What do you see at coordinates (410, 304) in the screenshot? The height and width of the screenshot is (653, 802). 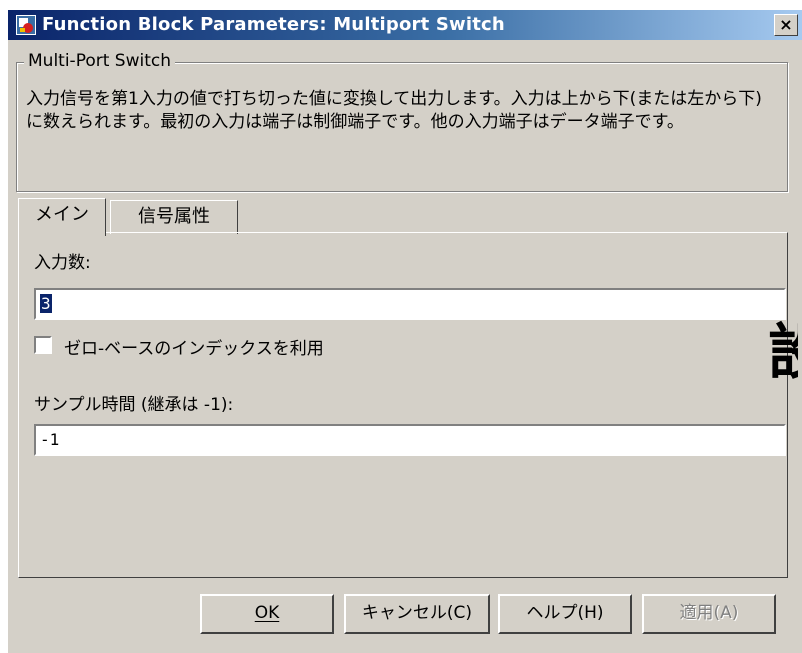 I see `num-inputs-field: 3` at bounding box center [410, 304].